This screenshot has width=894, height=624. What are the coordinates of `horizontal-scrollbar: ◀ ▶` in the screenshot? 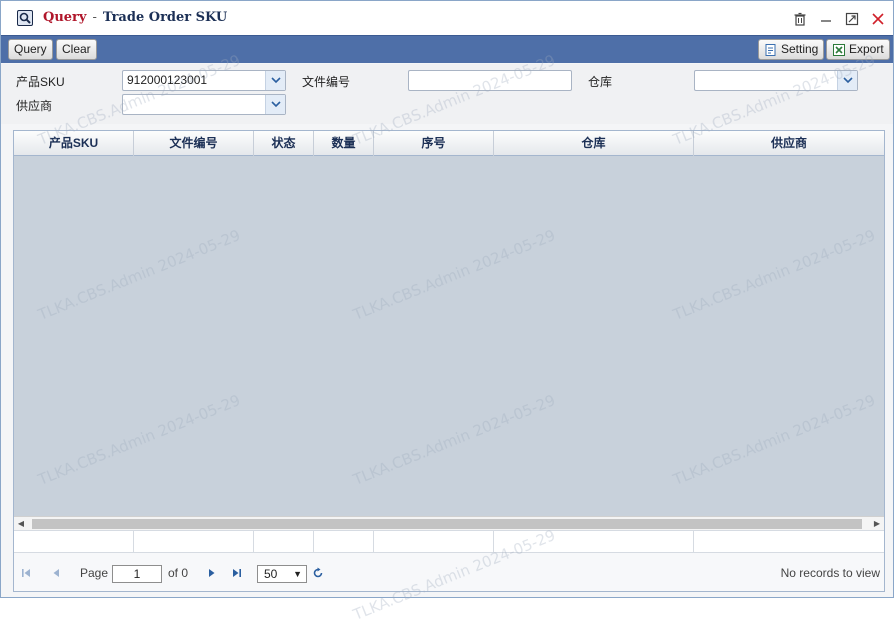 It's located at (449, 523).